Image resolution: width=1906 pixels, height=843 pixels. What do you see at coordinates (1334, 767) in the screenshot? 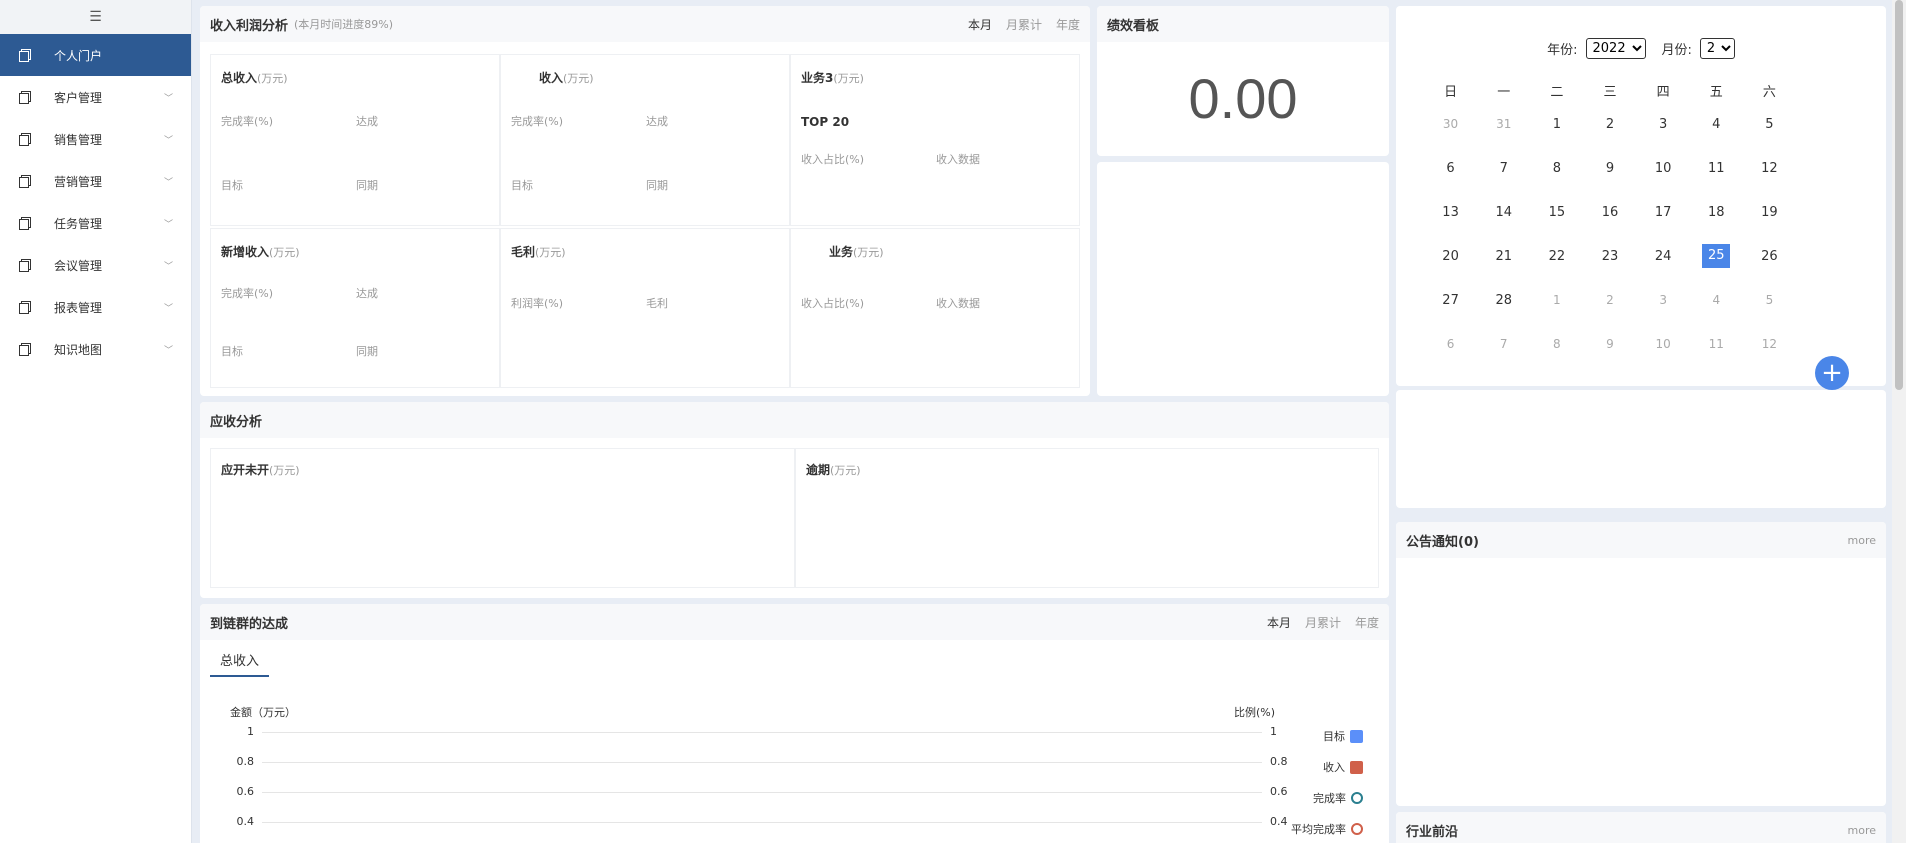
I see `legend-label: 收入` at bounding box center [1334, 767].